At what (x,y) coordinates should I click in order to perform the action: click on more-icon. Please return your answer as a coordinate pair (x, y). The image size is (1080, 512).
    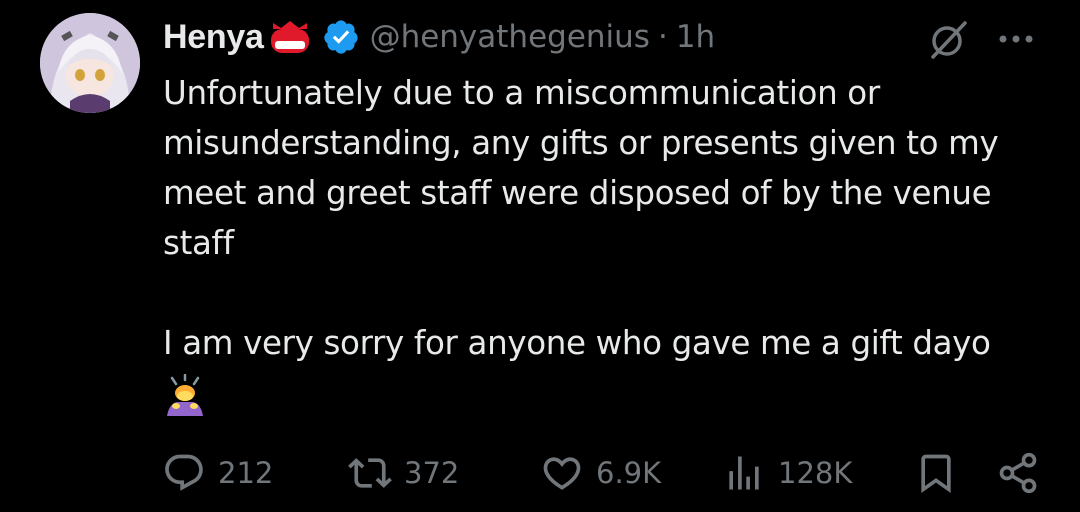
    Looking at the image, I should click on (1016, 39).